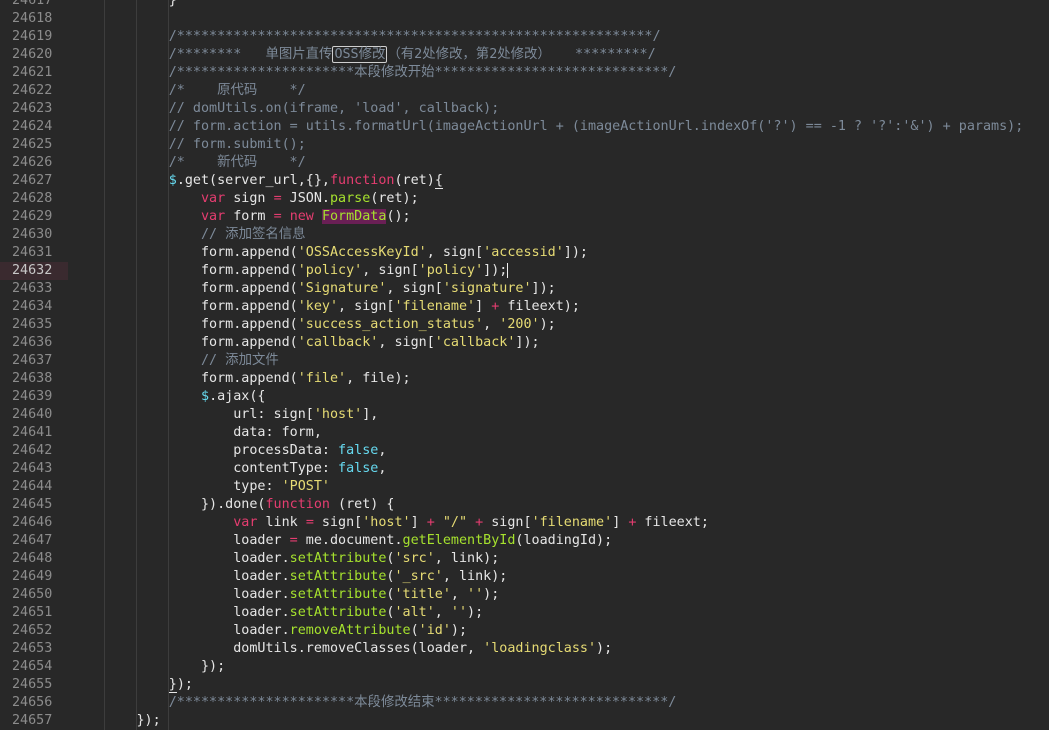 This screenshot has height=730, width=1049. Describe the element at coordinates (233, 505) in the screenshot. I see `code-text: }).done(function (ret) {` at that location.